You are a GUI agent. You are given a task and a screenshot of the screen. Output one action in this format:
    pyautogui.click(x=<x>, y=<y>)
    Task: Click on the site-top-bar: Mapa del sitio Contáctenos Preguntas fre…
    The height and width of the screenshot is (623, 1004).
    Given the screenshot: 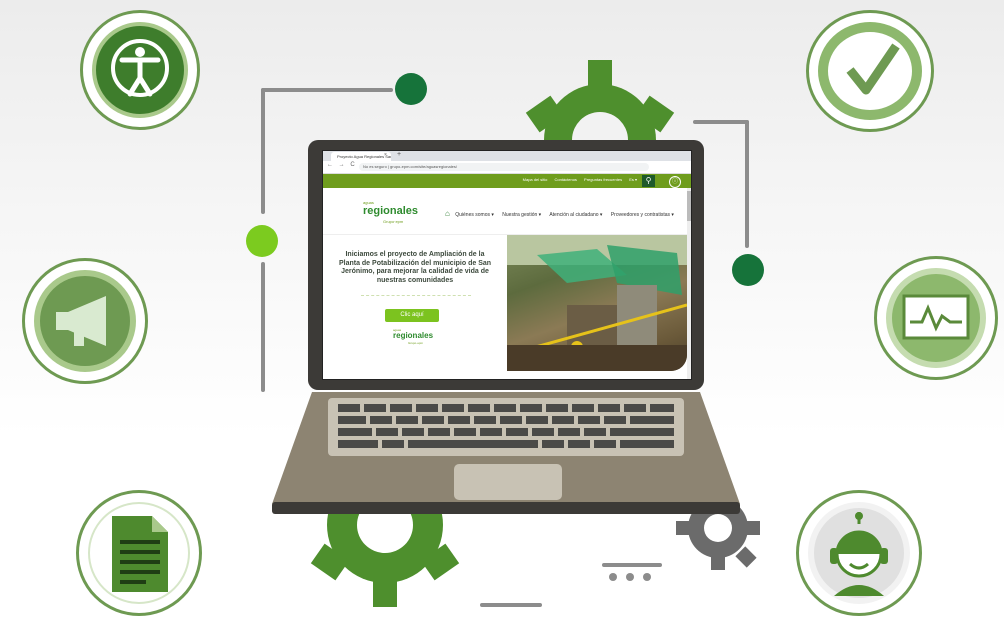 What is the action you would take?
    pyautogui.click(x=507, y=181)
    